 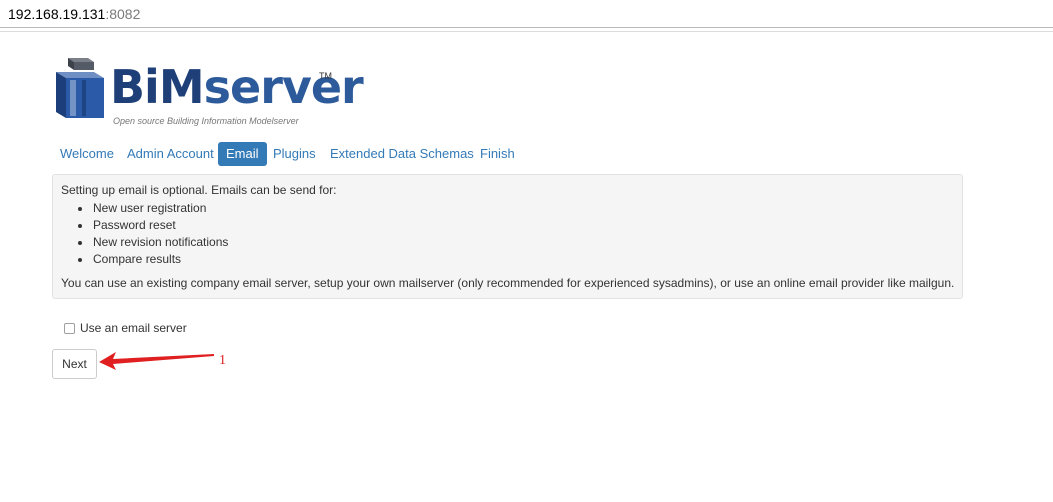 What do you see at coordinates (144, 208) in the screenshot?
I see `list-item: New user registration` at bounding box center [144, 208].